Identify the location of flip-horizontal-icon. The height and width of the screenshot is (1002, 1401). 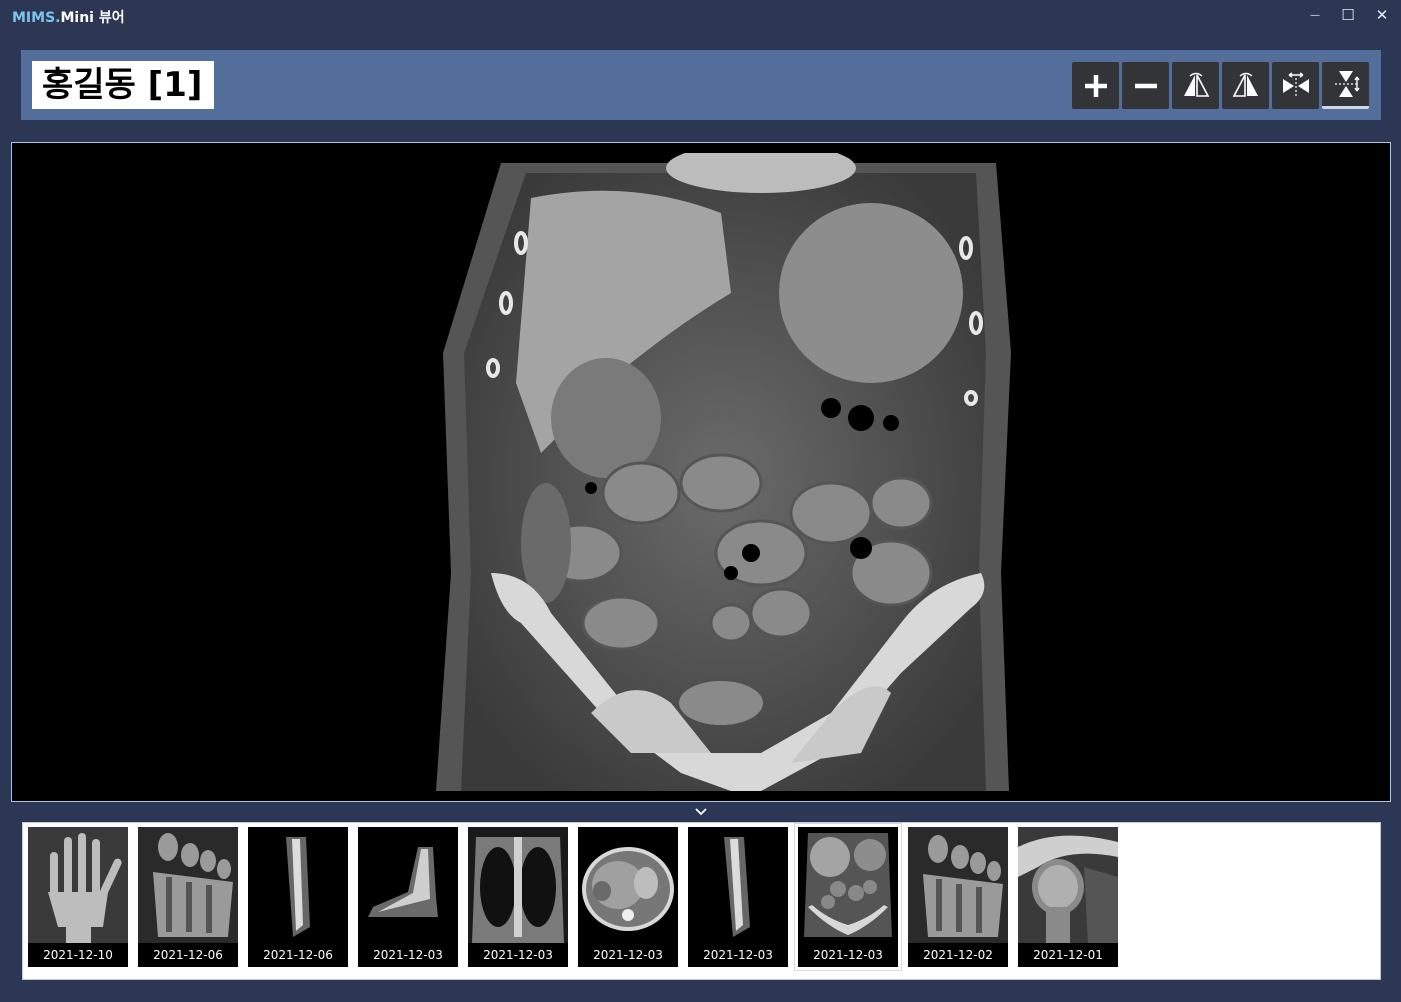
(1196, 84).